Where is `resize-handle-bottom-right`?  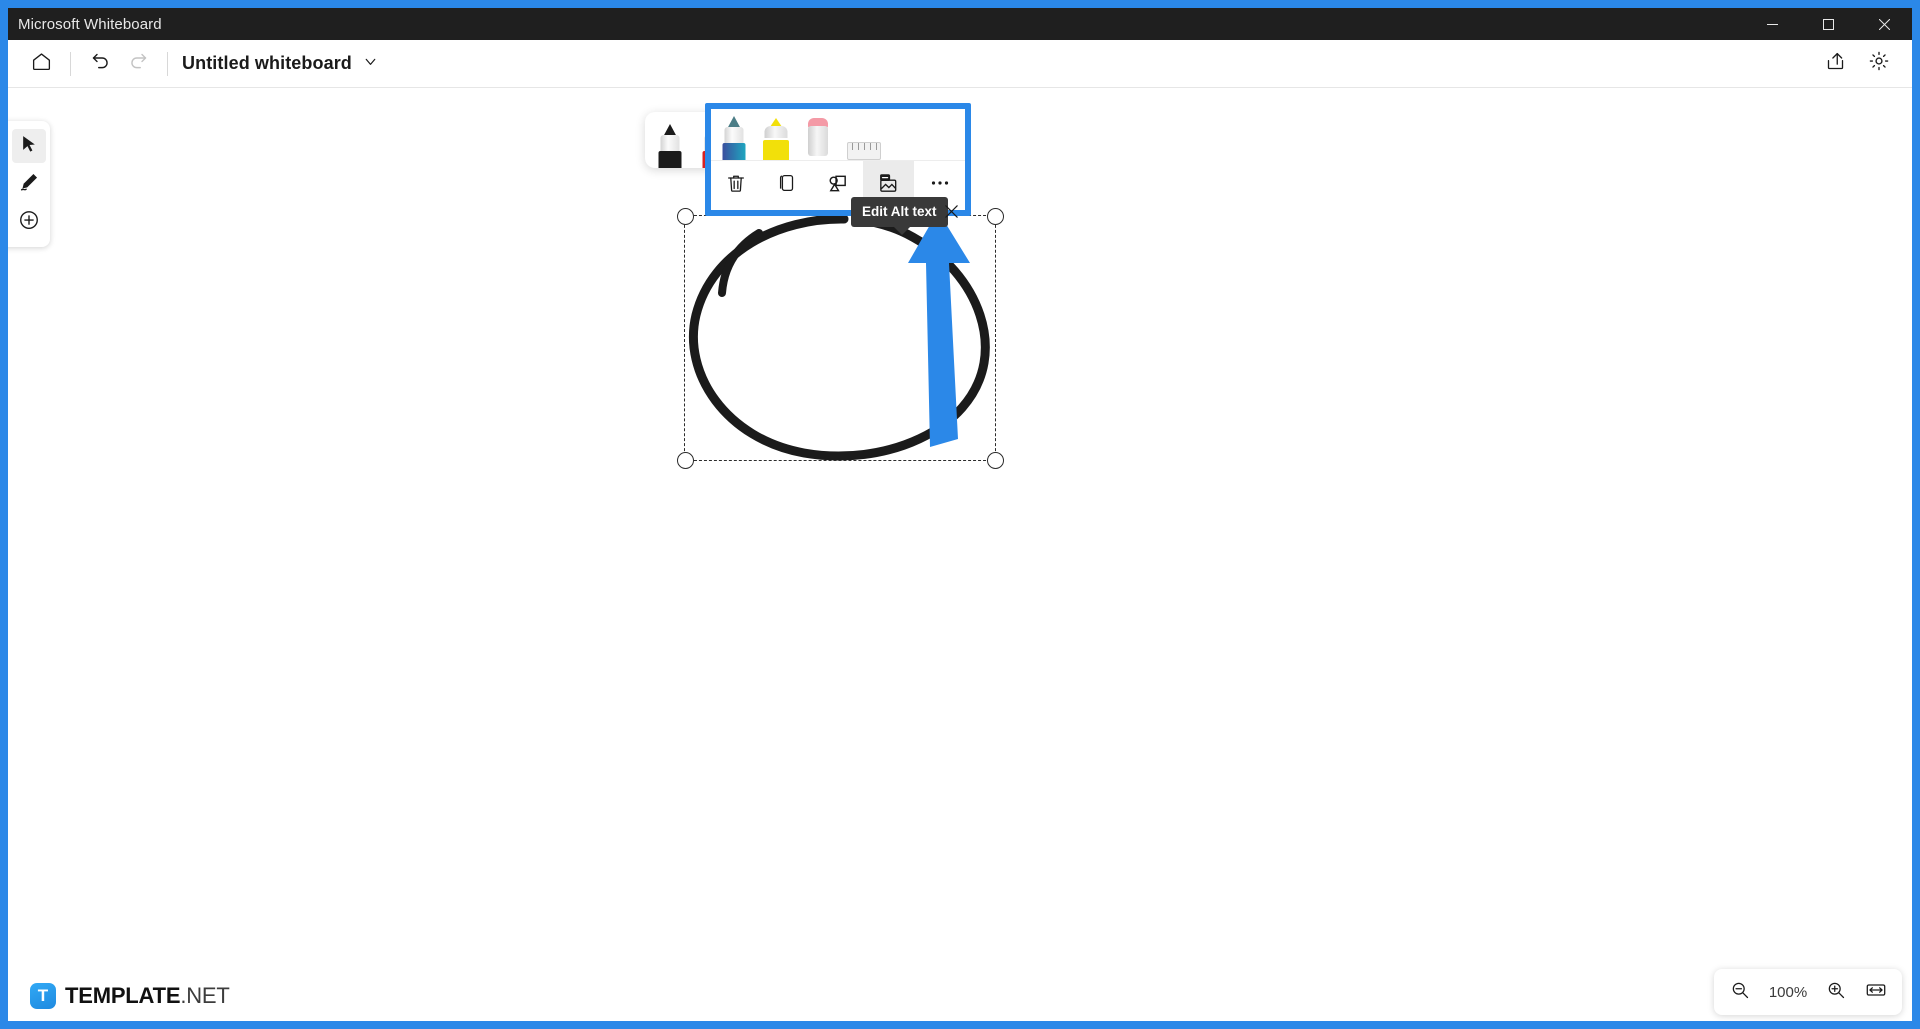
resize-handle-bottom-right is located at coordinates (995, 460).